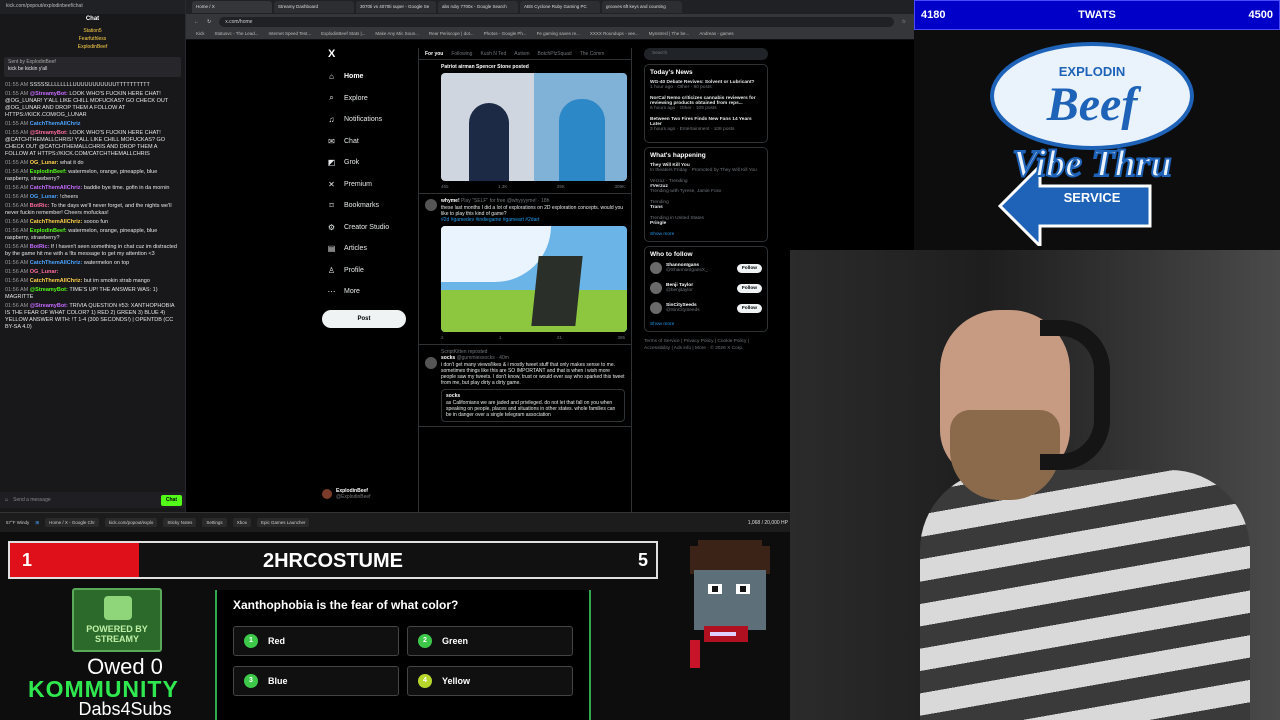  Describe the element at coordinates (55, 124) in the screenshot. I see `chat-username: CatchThemAllChriz` at that location.